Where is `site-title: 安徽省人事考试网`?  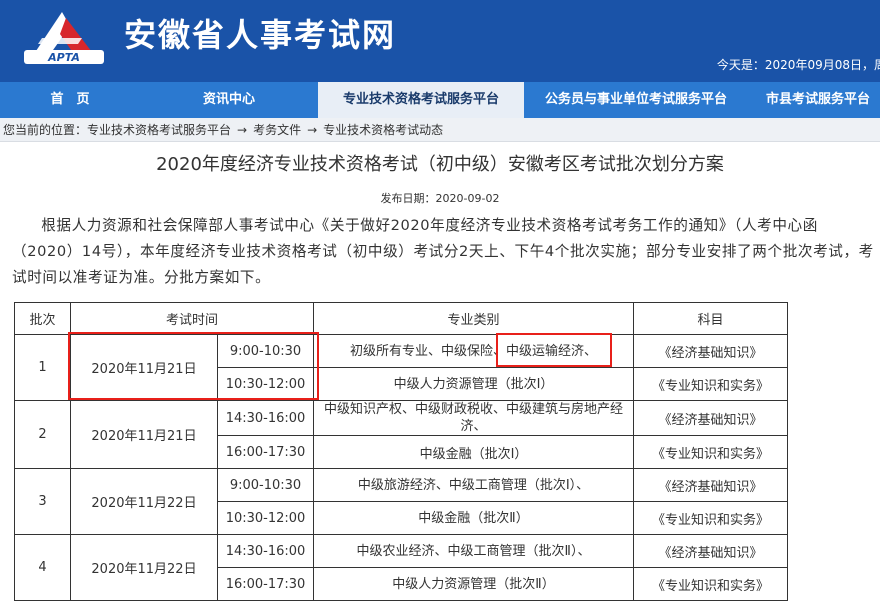 site-title: 安徽省人事考试网 is located at coordinates (260, 35).